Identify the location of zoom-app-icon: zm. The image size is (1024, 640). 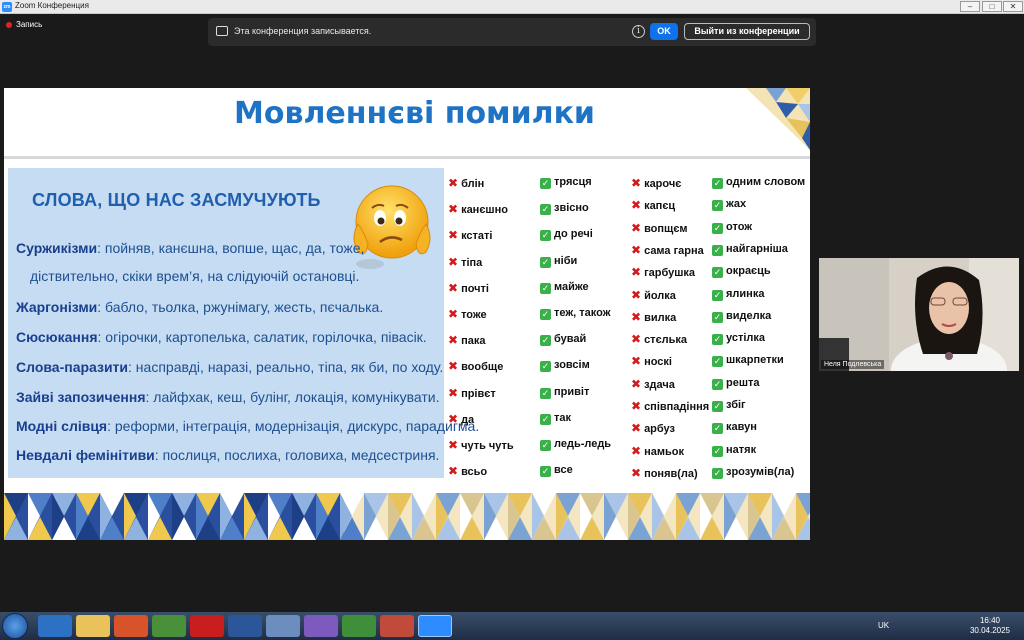
(7, 7).